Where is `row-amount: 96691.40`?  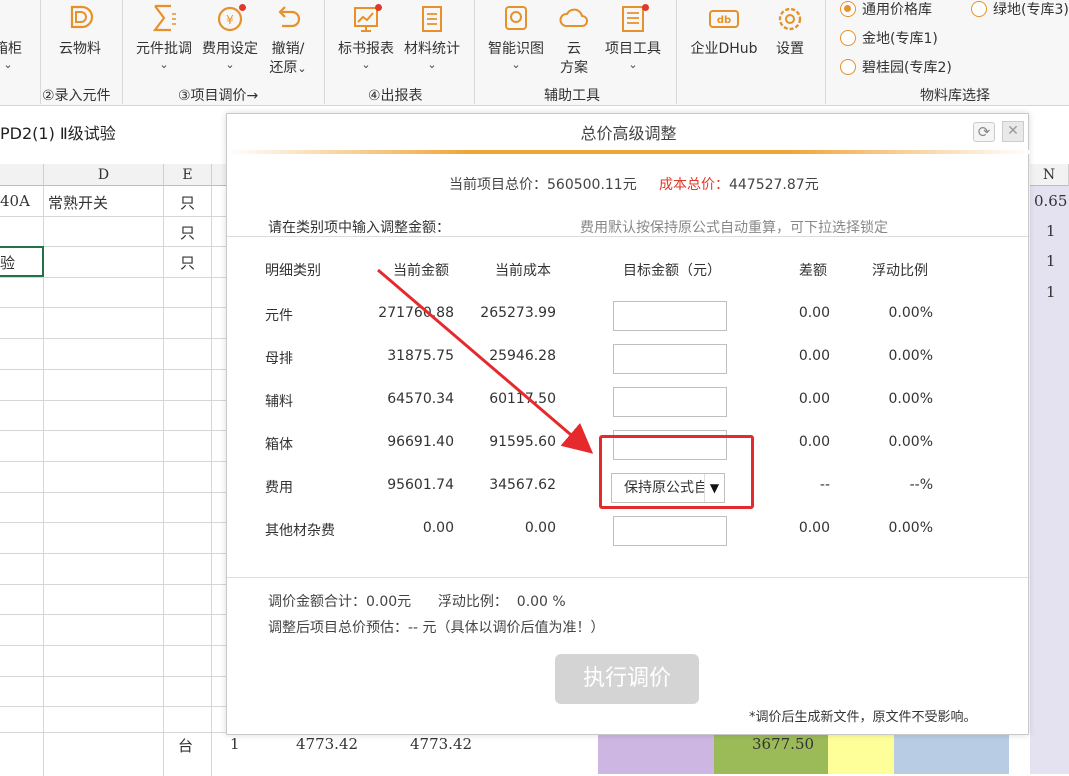
row-amount: 96691.40 is located at coordinates (420, 442).